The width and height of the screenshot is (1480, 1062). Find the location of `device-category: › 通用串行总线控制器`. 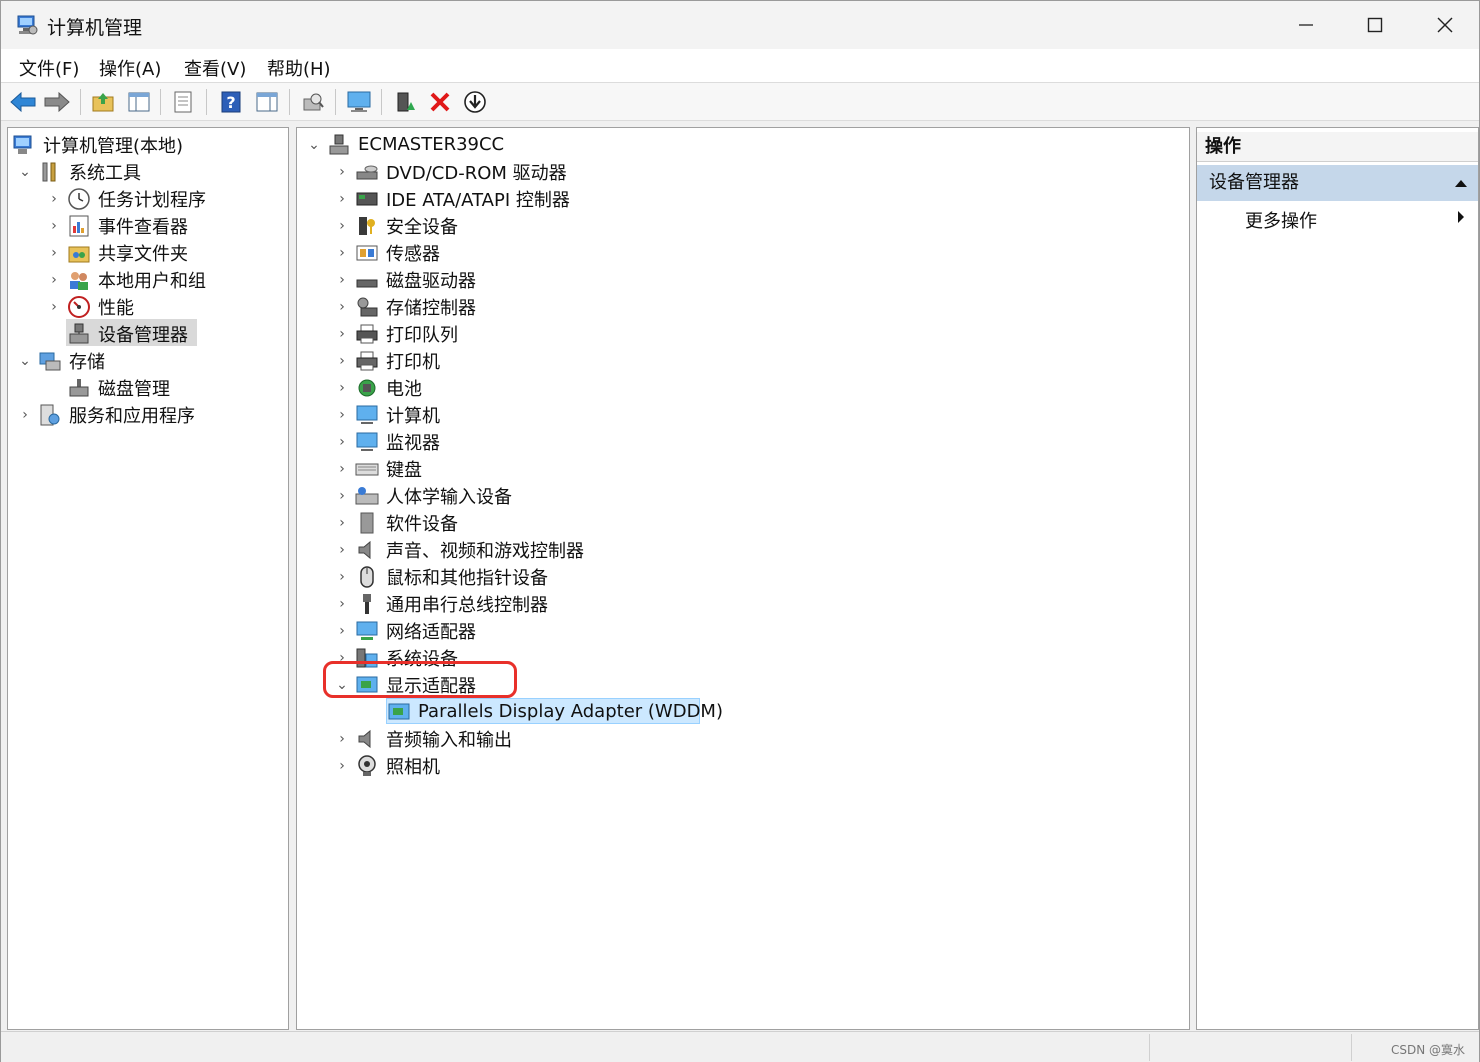

device-category: › 通用串行总线控制器 is located at coordinates (440, 603).